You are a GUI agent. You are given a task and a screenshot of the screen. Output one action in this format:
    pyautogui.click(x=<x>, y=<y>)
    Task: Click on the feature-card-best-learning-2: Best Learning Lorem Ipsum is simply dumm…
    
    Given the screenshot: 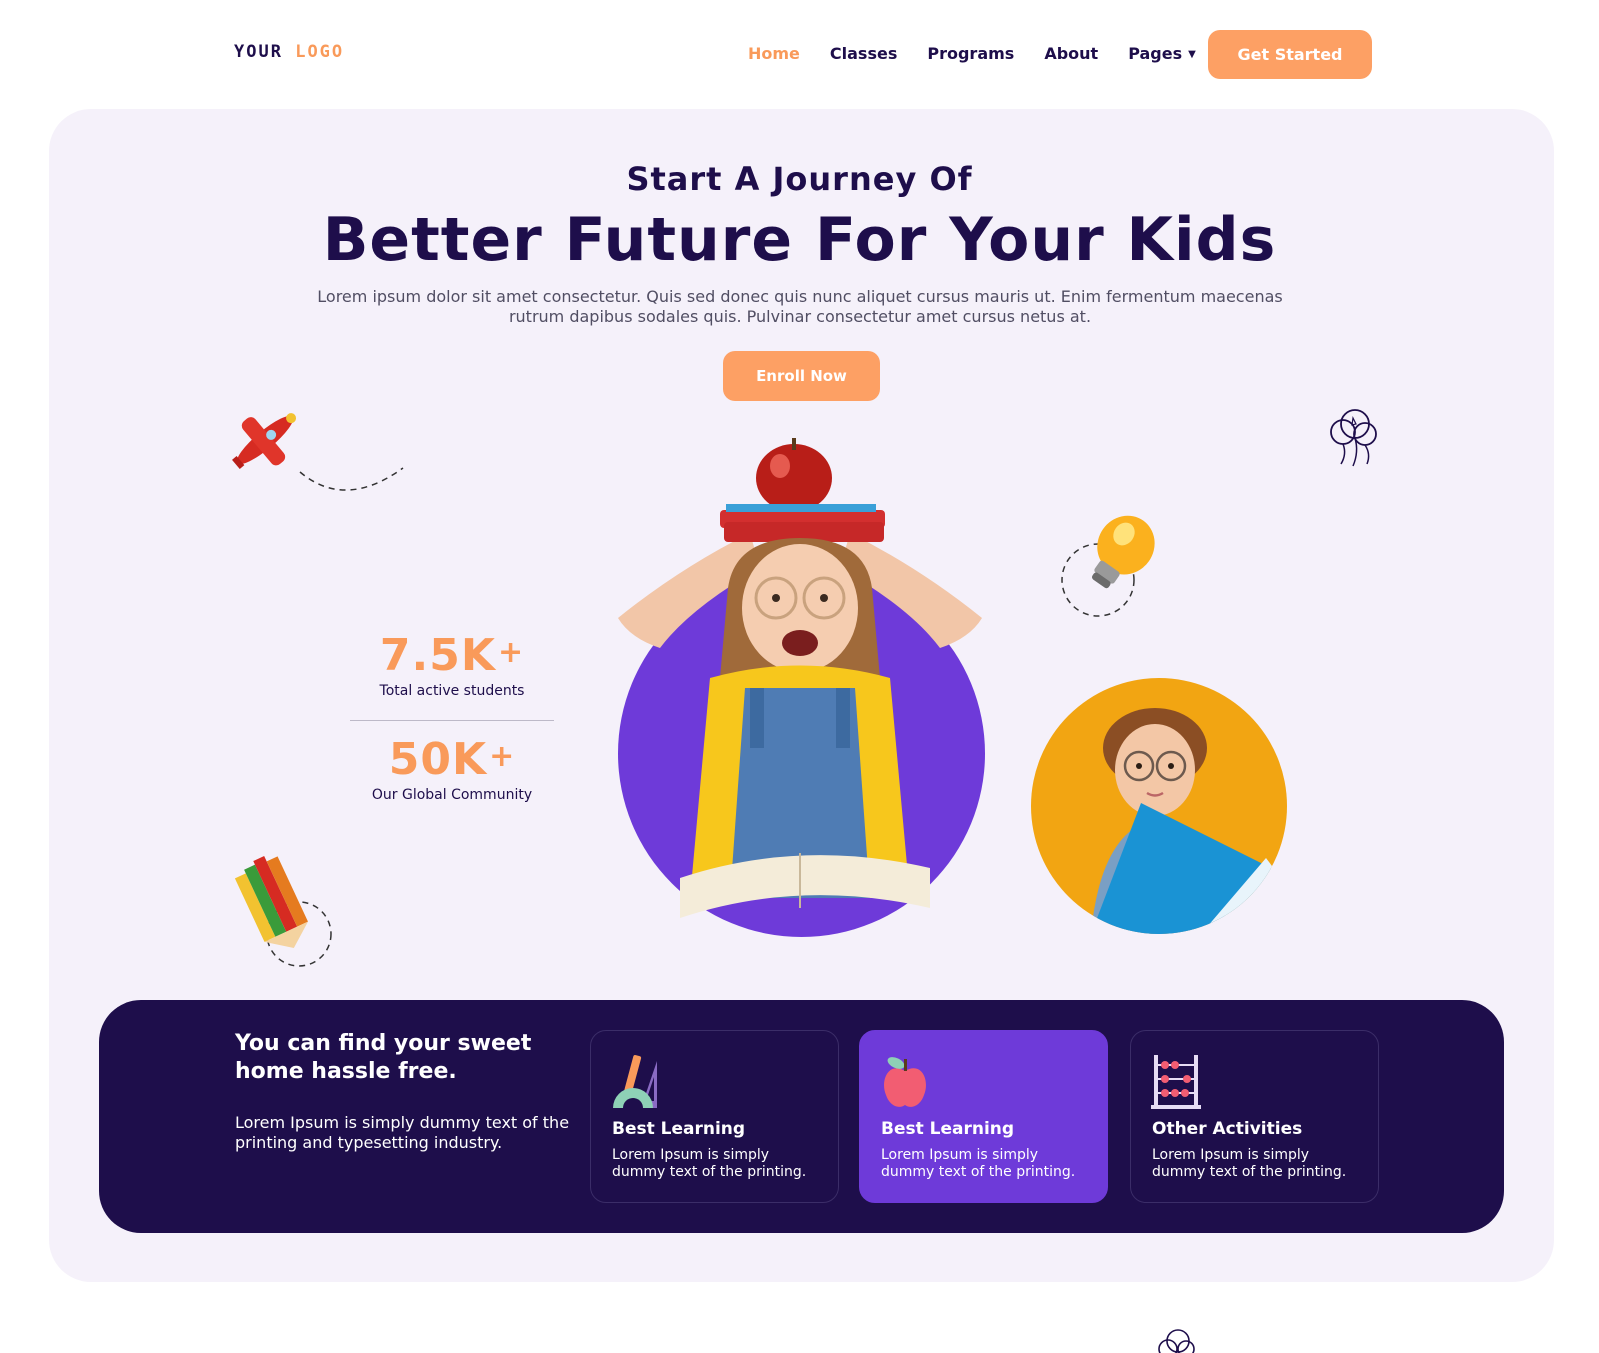 What is the action you would take?
    pyautogui.click(x=983, y=1116)
    